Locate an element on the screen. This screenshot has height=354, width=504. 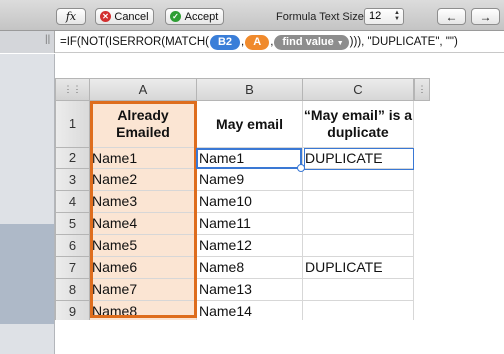
table-cell-b2: Name1 is located at coordinates (250, 158).